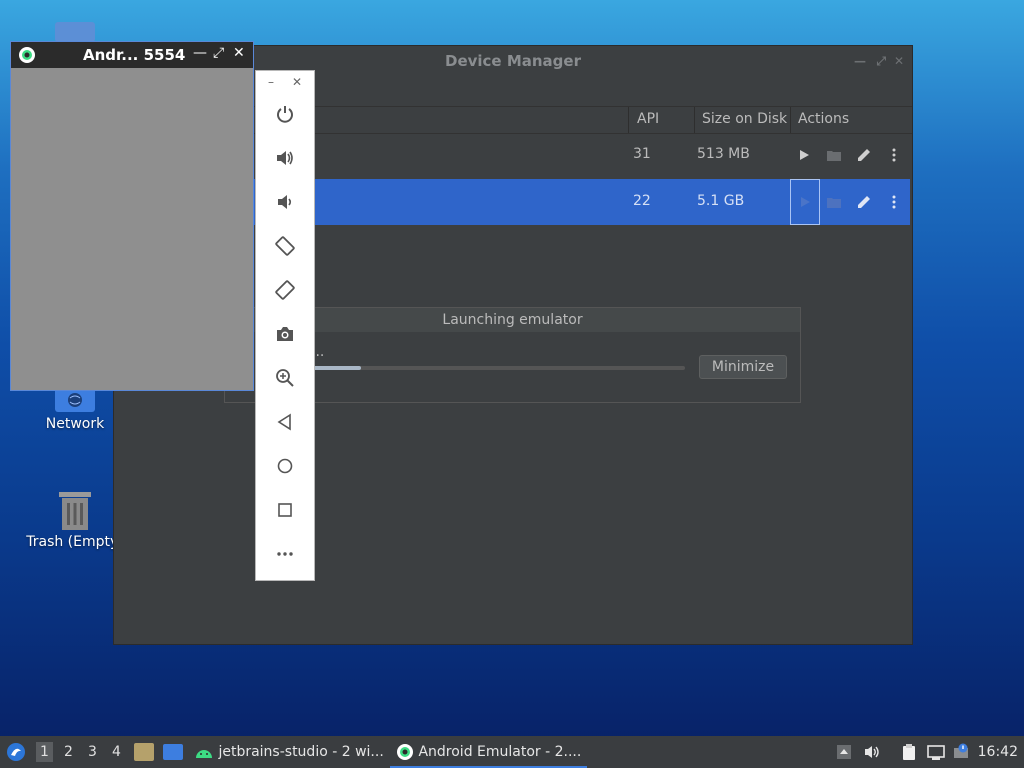 The width and height of the screenshot is (1024, 768). What do you see at coordinates (743, 367) in the screenshot?
I see `minimize-button: Minimize` at bounding box center [743, 367].